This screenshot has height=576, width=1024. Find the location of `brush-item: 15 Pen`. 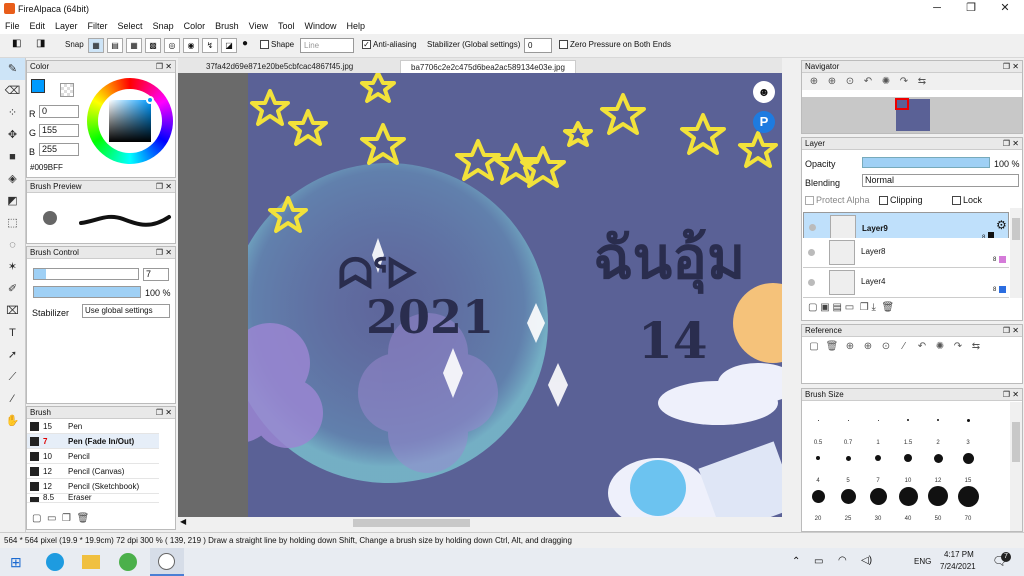

brush-item: 15 Pen is located at coordinates (93, 426).